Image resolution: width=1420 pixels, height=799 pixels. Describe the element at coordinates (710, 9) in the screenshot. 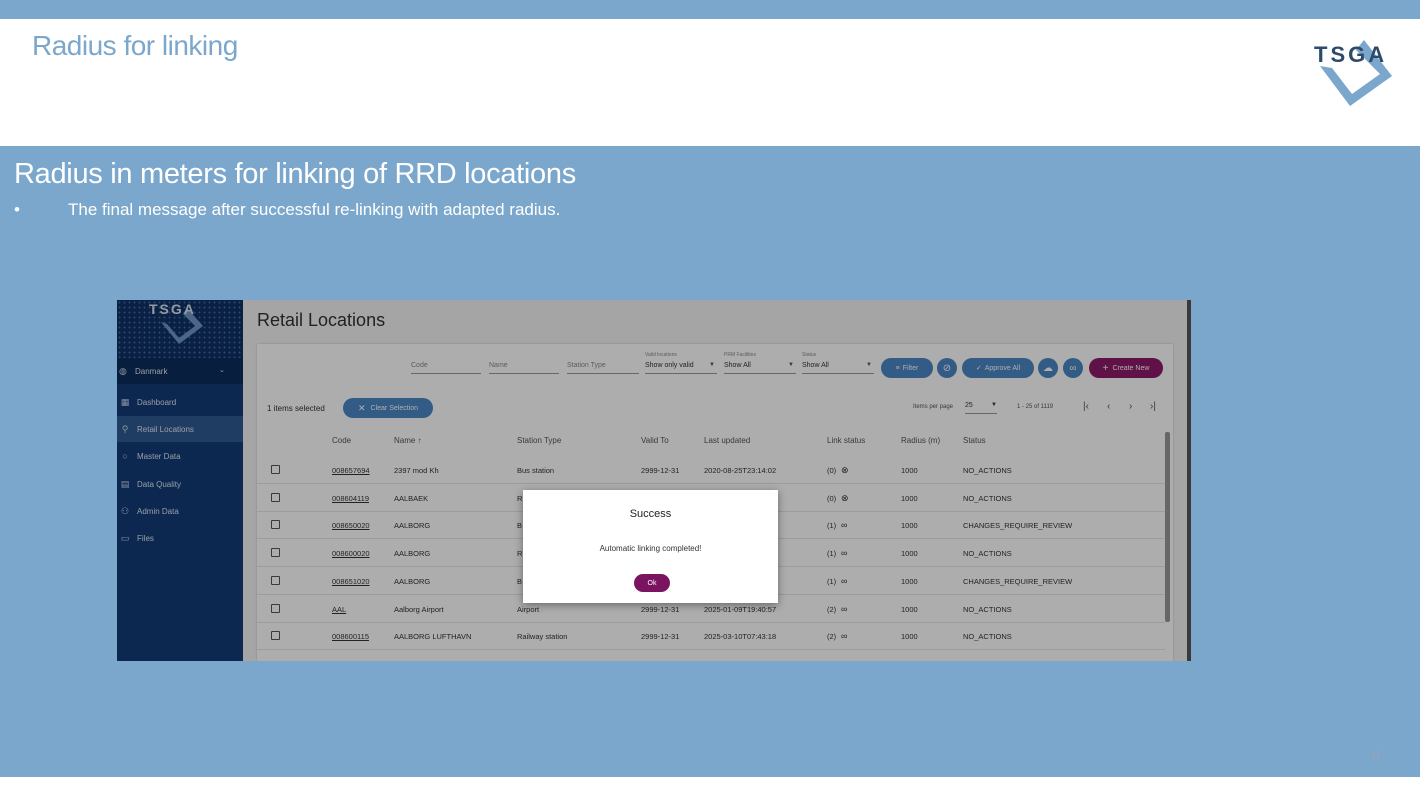

I see `top-strip` at that location.